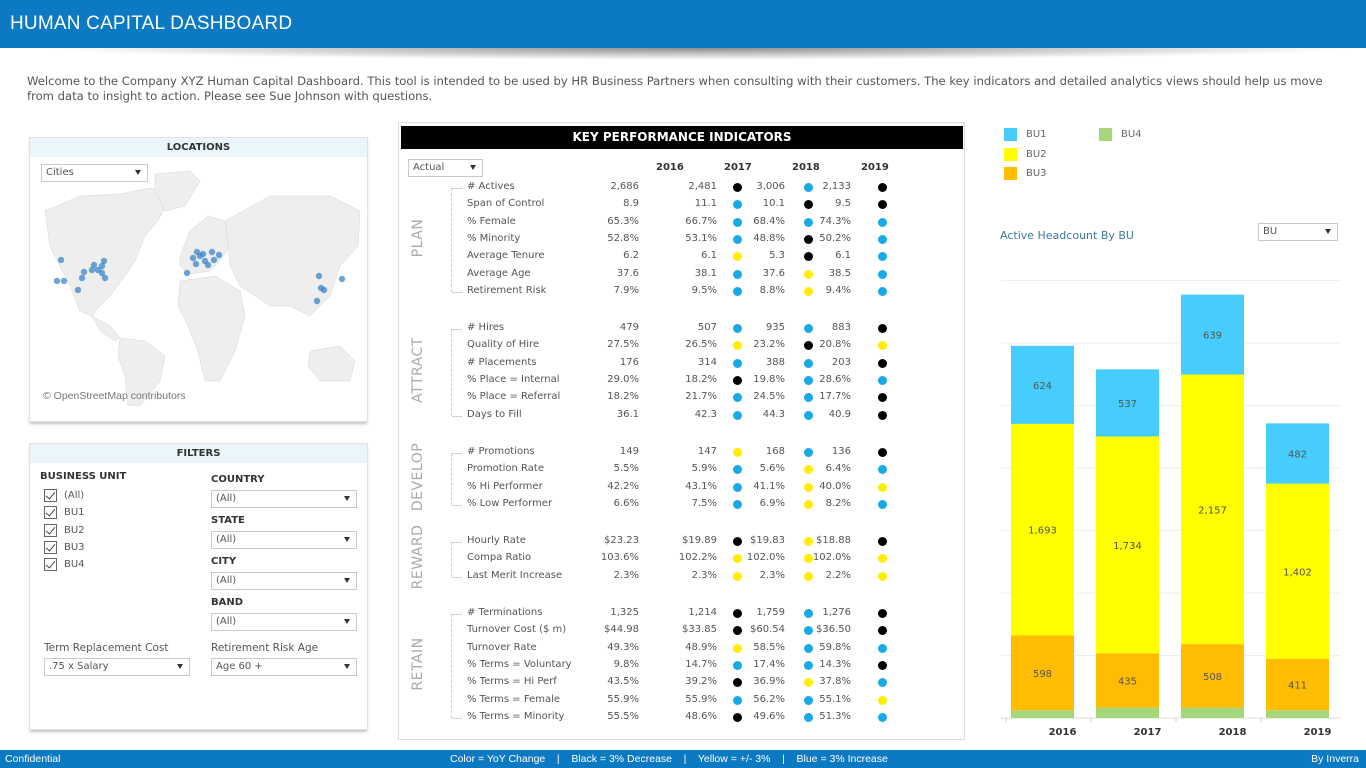 The image size is (1366, 768). What do you see at coordinates (682, 578) in the screenshot?
I see `kpi-row: Last Merit Increase 2.3% 2.3% 2.3% 2.2%` at bounding box center [682, 578].